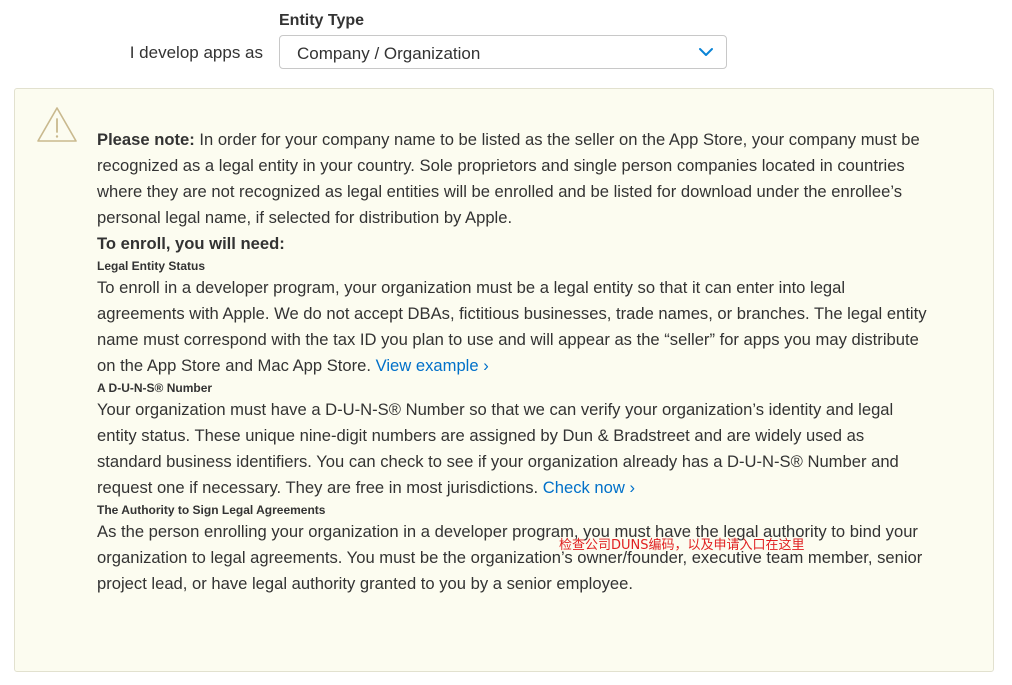 The image size is (1012, 685). What do you see at coordinates (191, 243) in the screenshot?
I see `enroll-heading: To enroll, you will need:` at bounding box center [191, 243].